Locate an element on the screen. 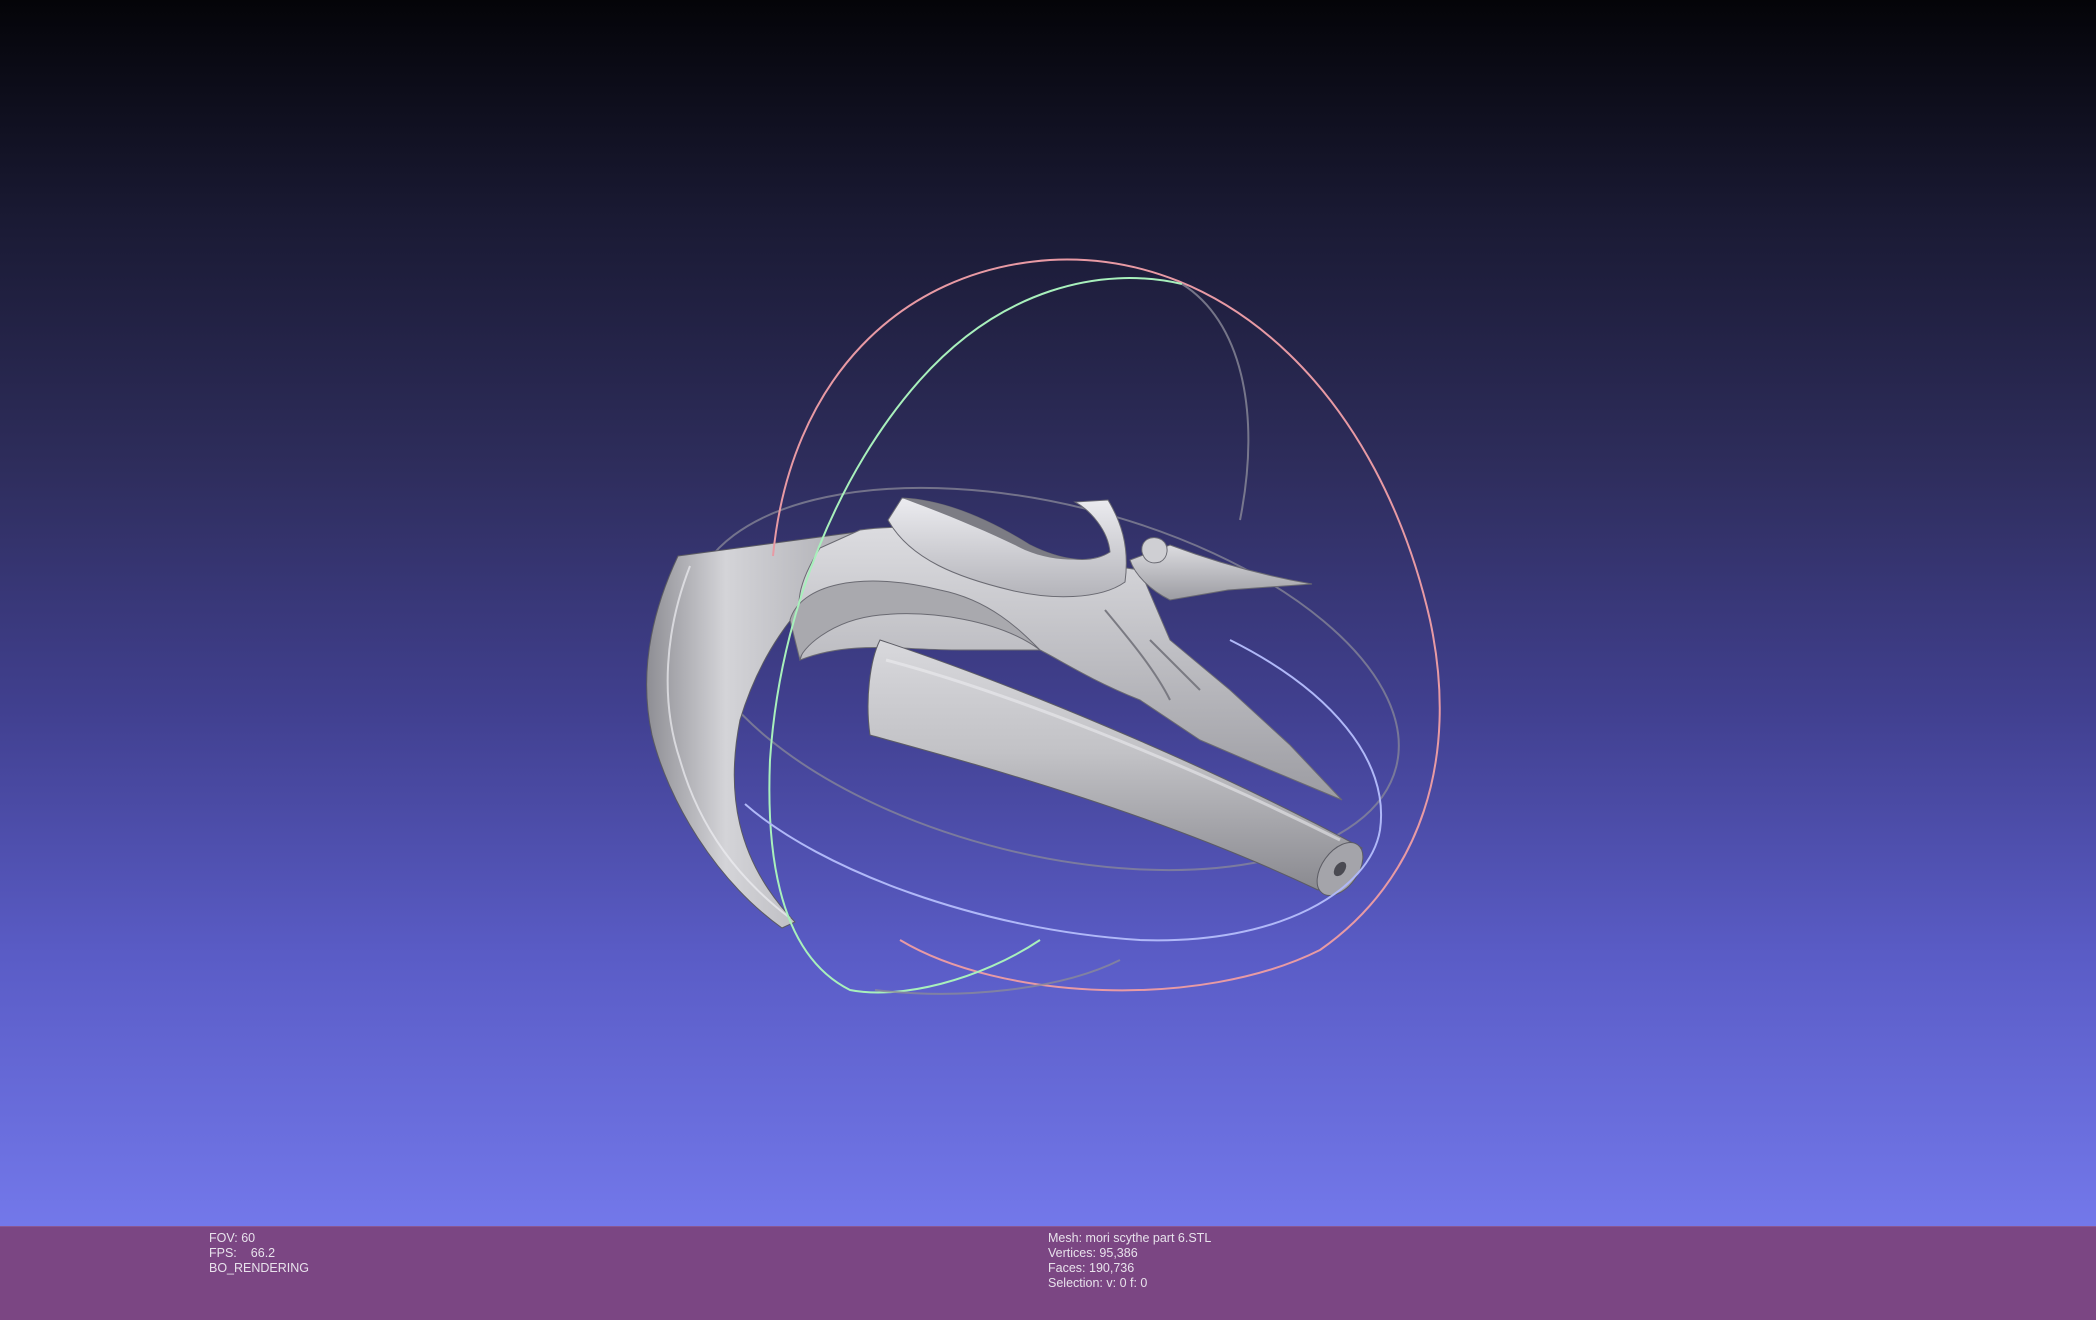 This screenshot has height=1320, width=2096. selection-value: v: 0 f: 0 is located at coordinates (1127, 1283).